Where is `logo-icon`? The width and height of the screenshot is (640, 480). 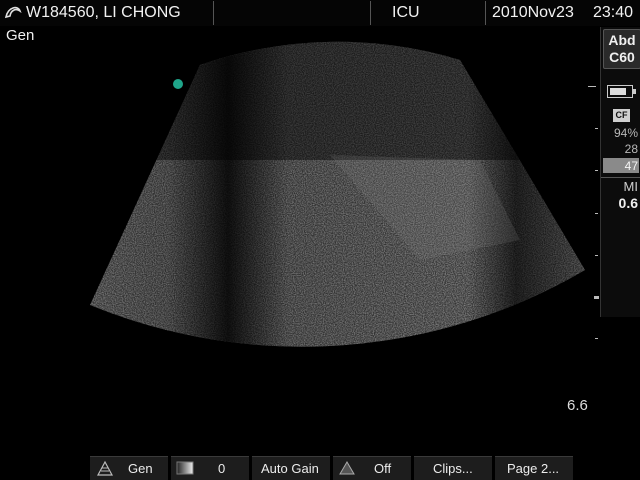
logo-icon is located at coordinates (13, 12).